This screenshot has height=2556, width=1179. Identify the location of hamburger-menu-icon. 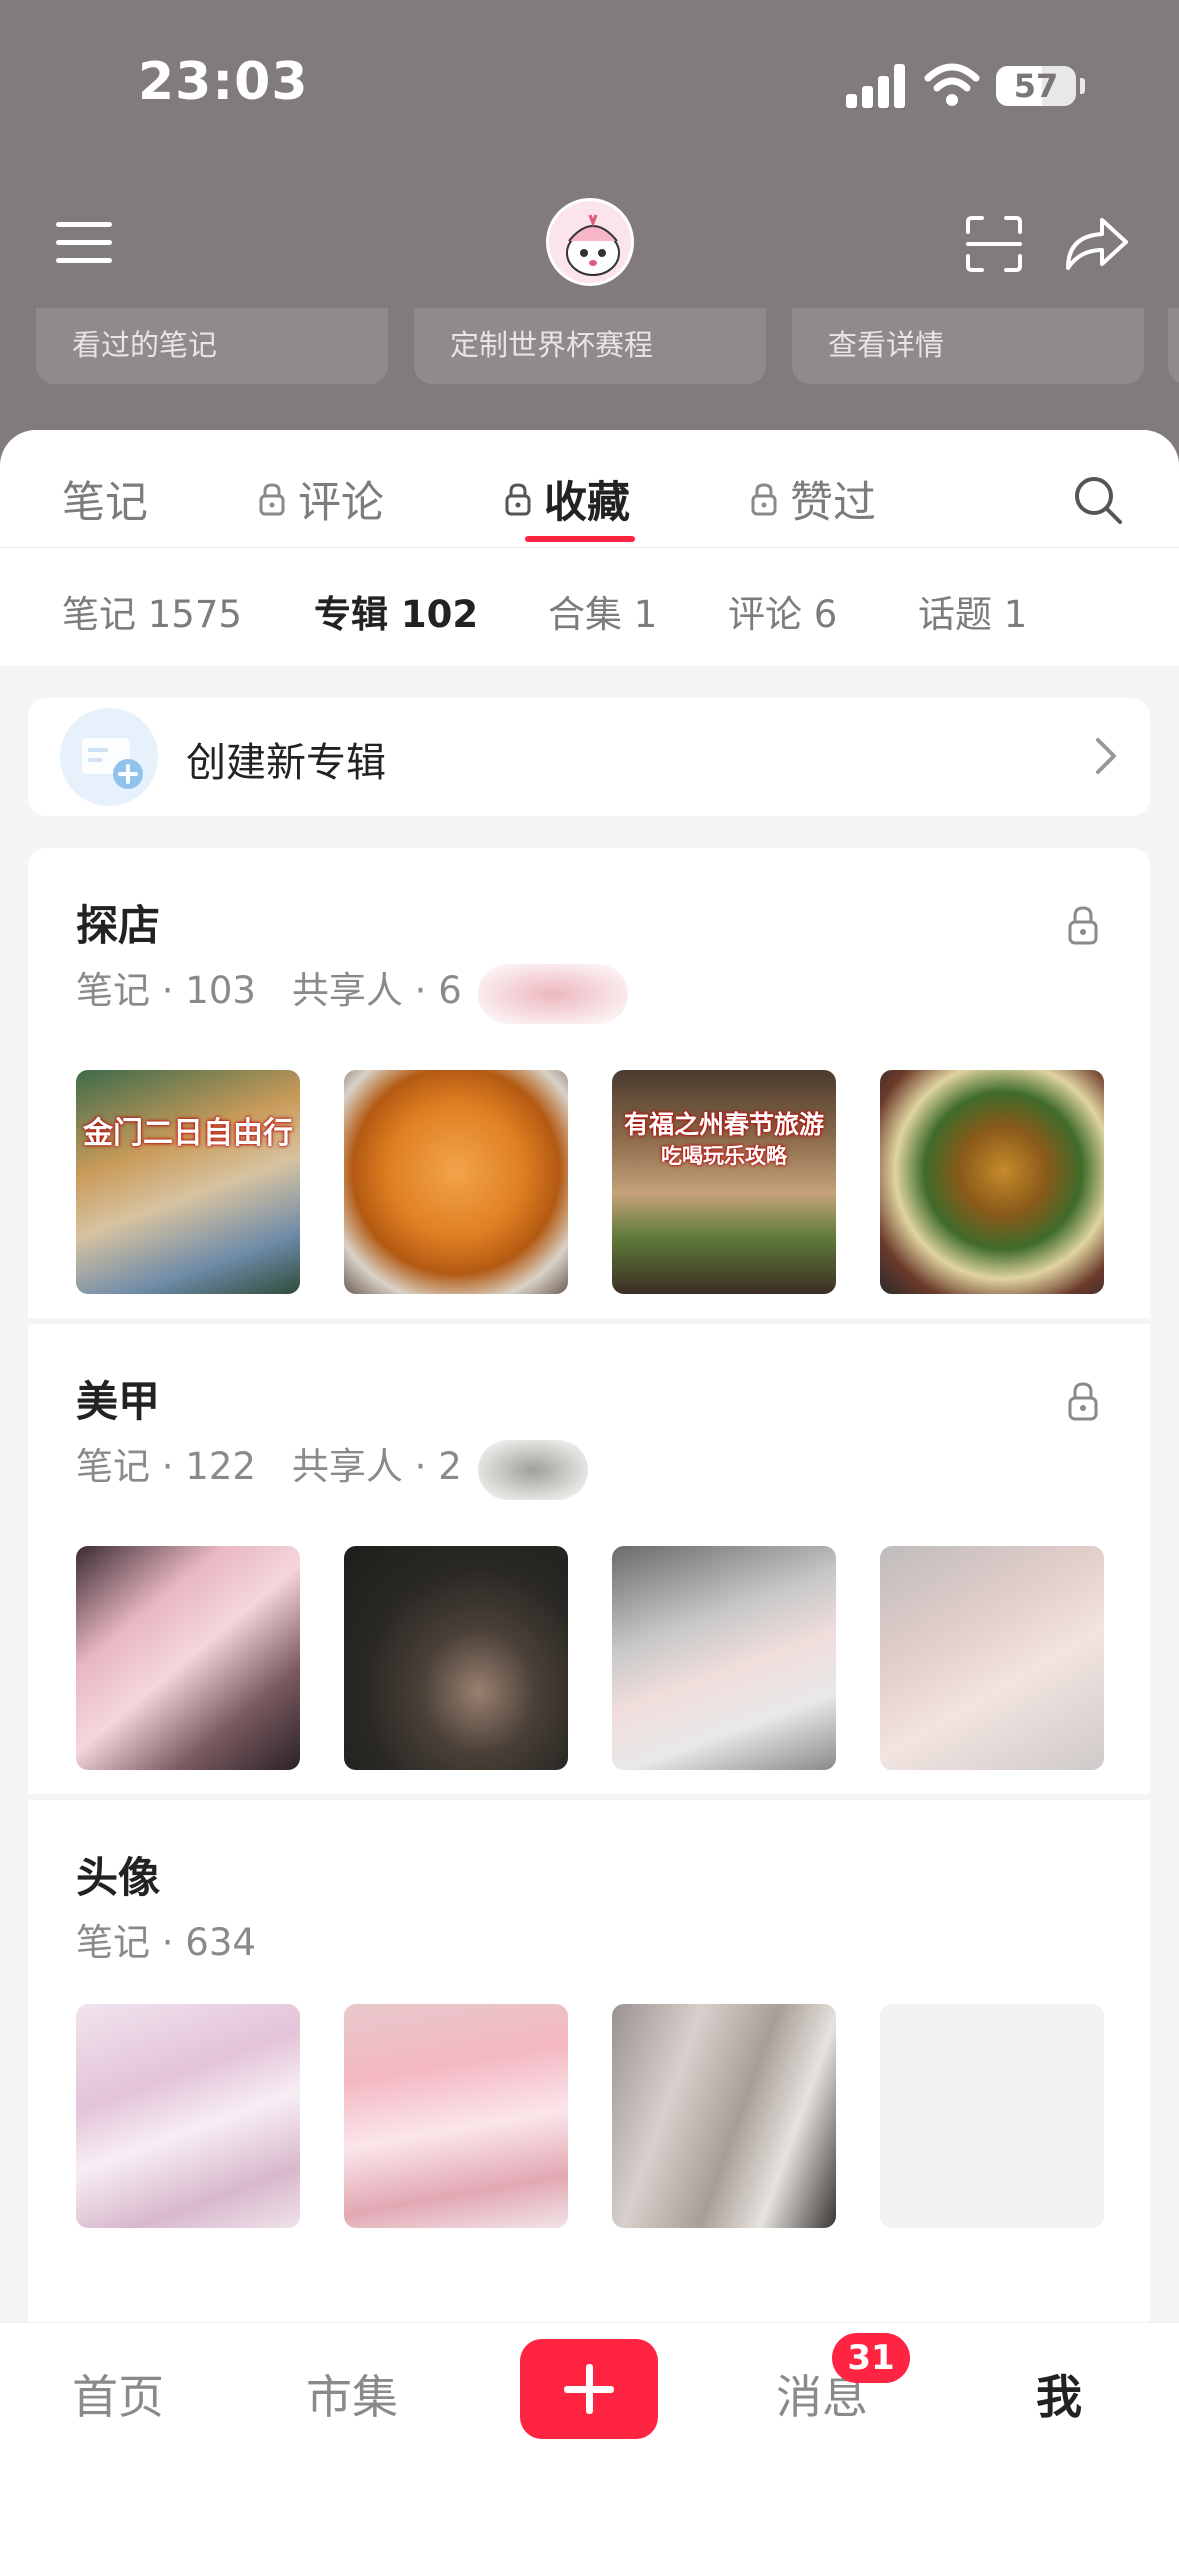
(84, 242).